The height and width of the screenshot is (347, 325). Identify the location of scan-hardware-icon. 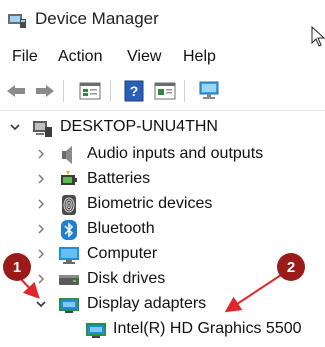
(209, 91).